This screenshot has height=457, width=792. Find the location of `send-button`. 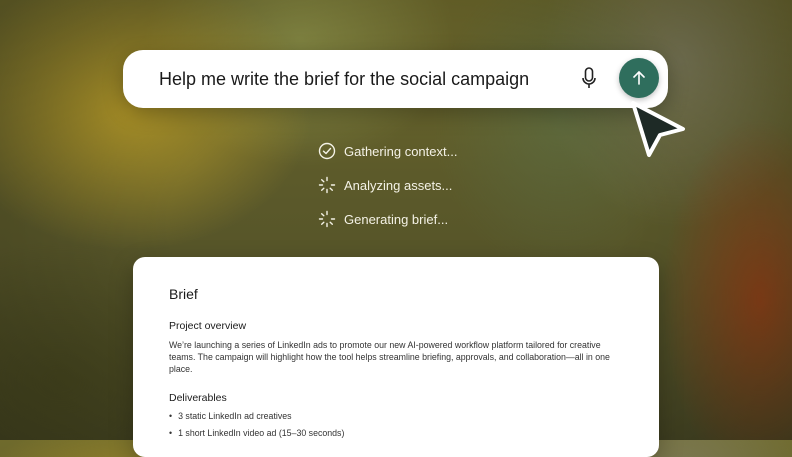

send-button is located at coordinates (639, 78).